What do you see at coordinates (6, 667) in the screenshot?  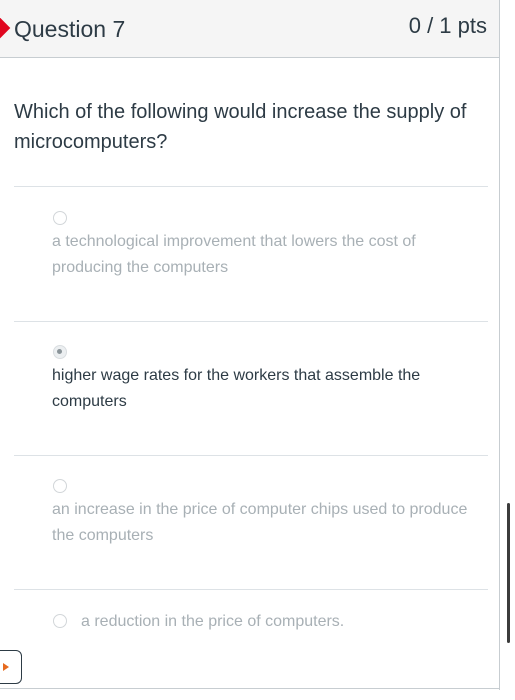 I see `arrow-right-icon` at bounding box center [6, 667].